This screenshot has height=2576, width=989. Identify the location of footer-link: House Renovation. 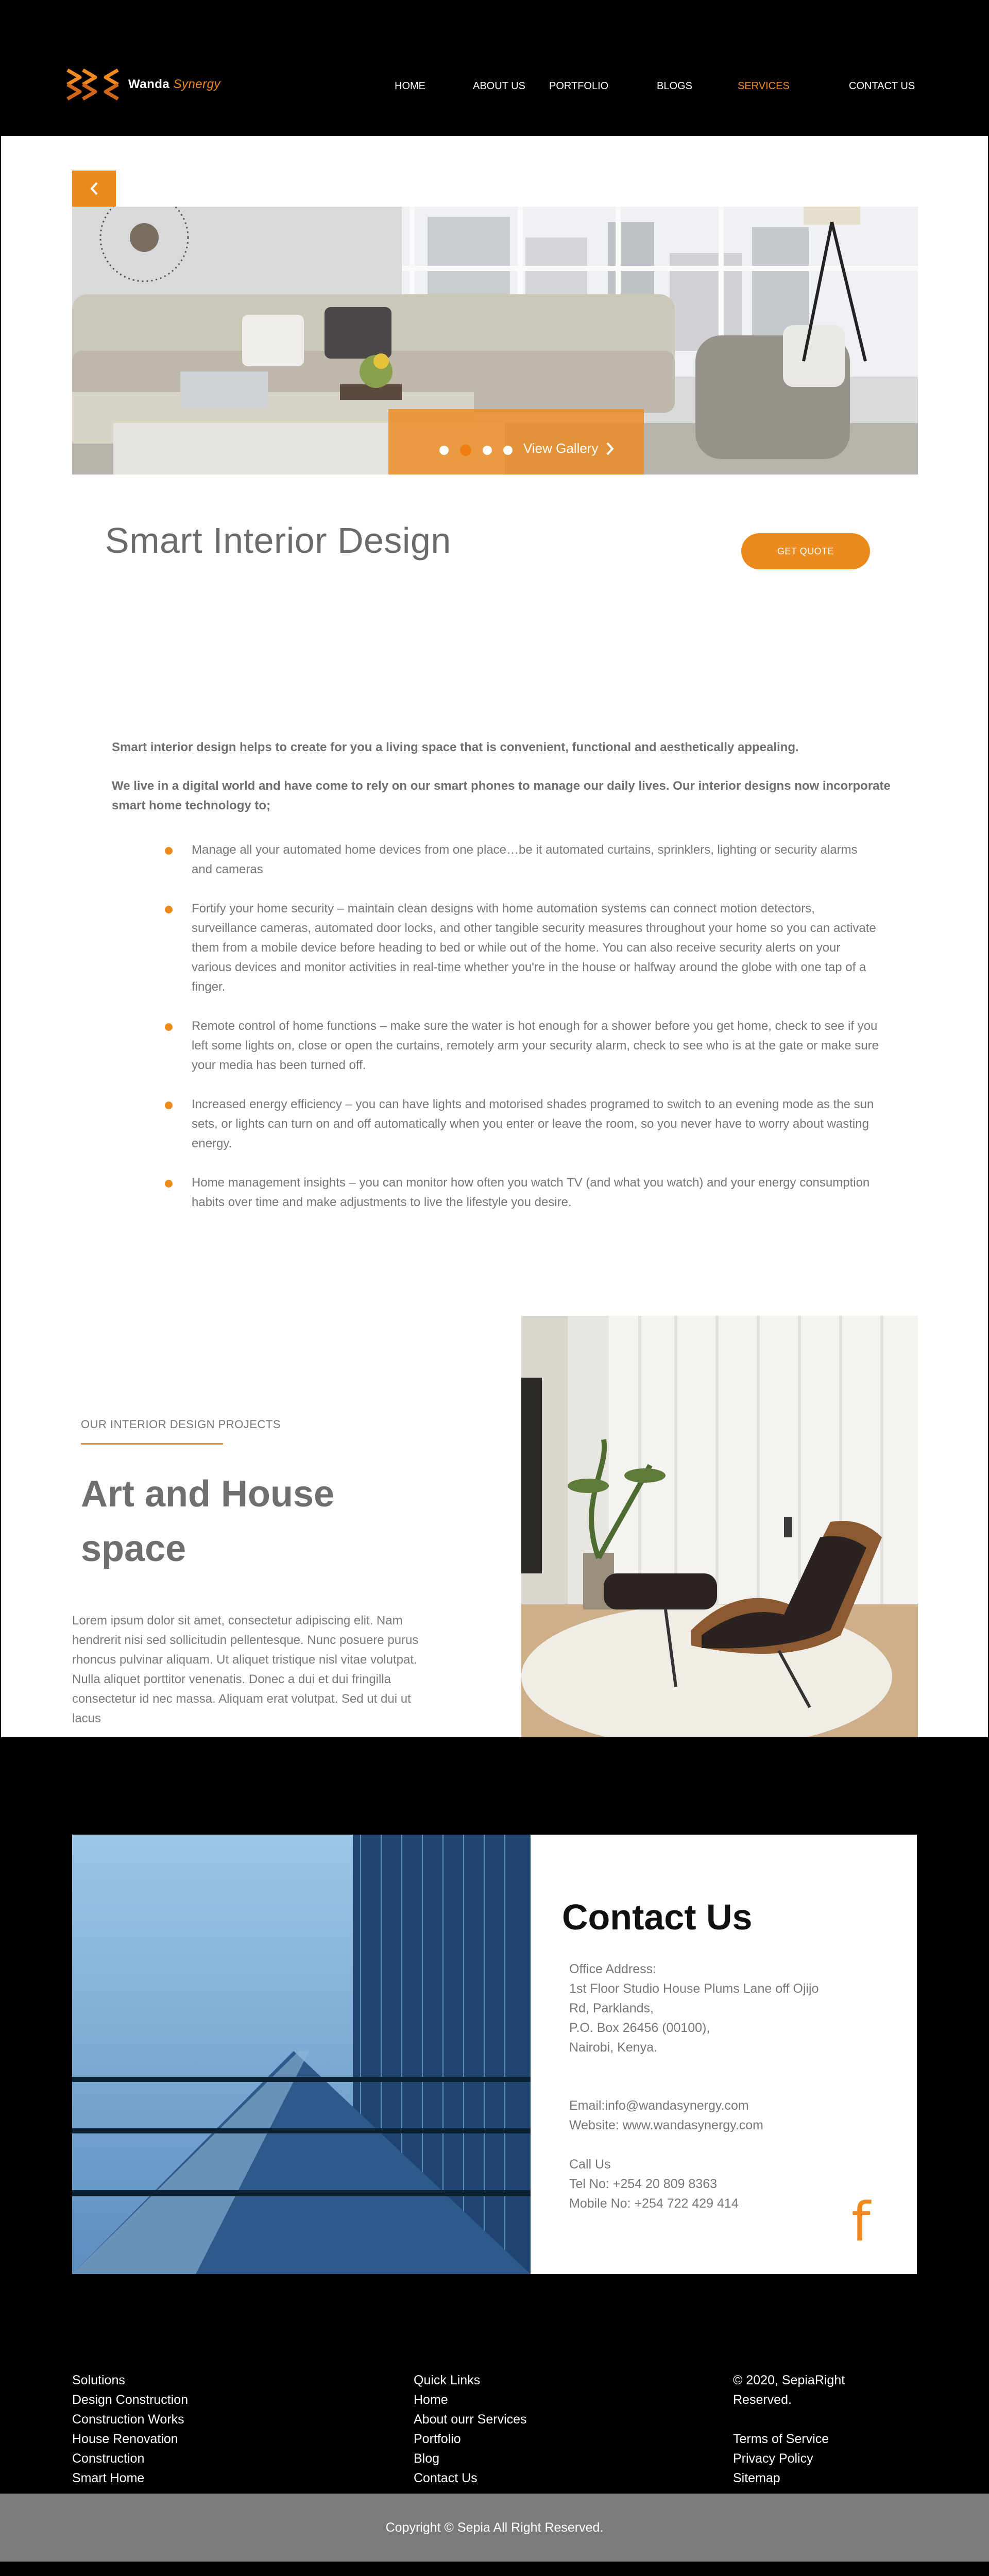
(130, 2439).